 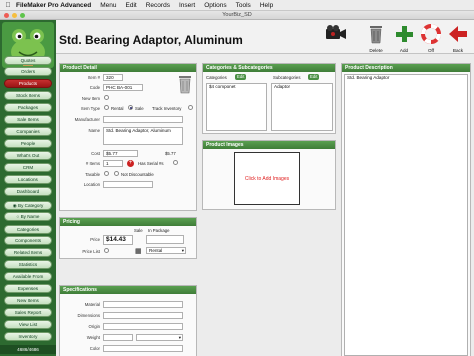 I want to click on add-button: Add, so click(x=404, y=38).